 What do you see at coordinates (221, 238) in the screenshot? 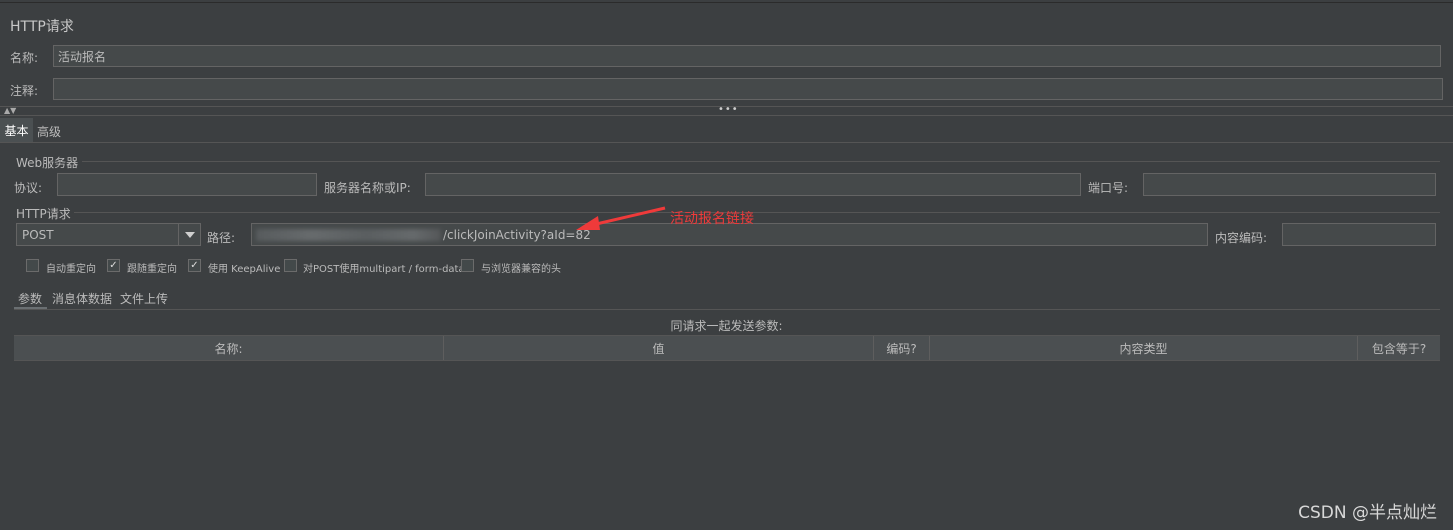
I see `path-label: 路径:` at bounding box center [221, 238].